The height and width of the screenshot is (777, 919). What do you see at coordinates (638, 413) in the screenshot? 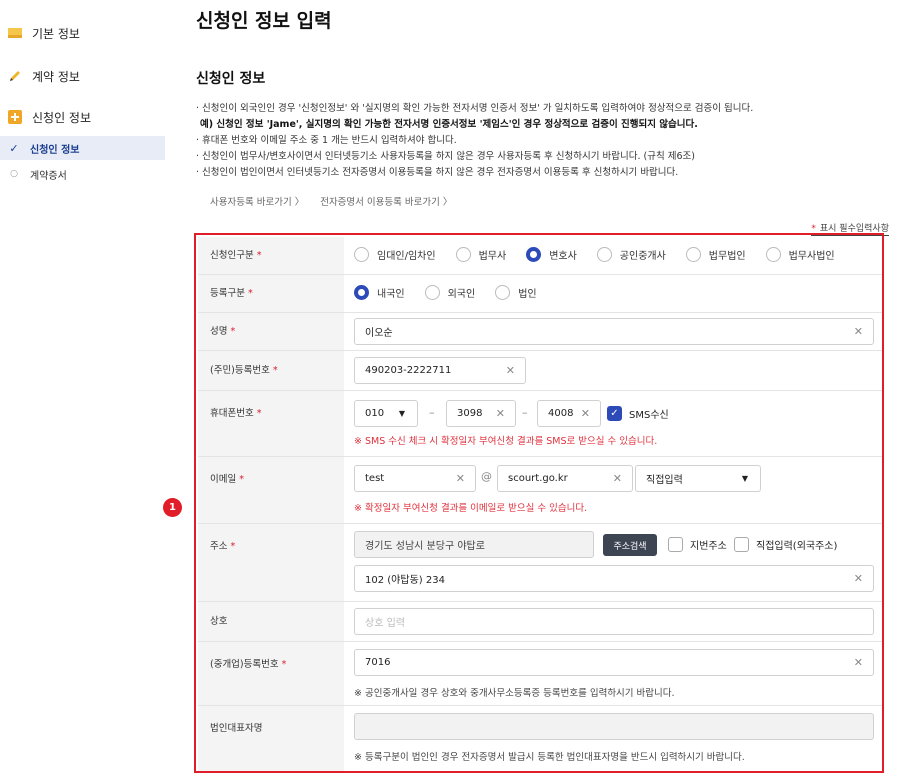
I see `sms-checkbox: ✓ SMS수신` at bounding box center [638, 413].